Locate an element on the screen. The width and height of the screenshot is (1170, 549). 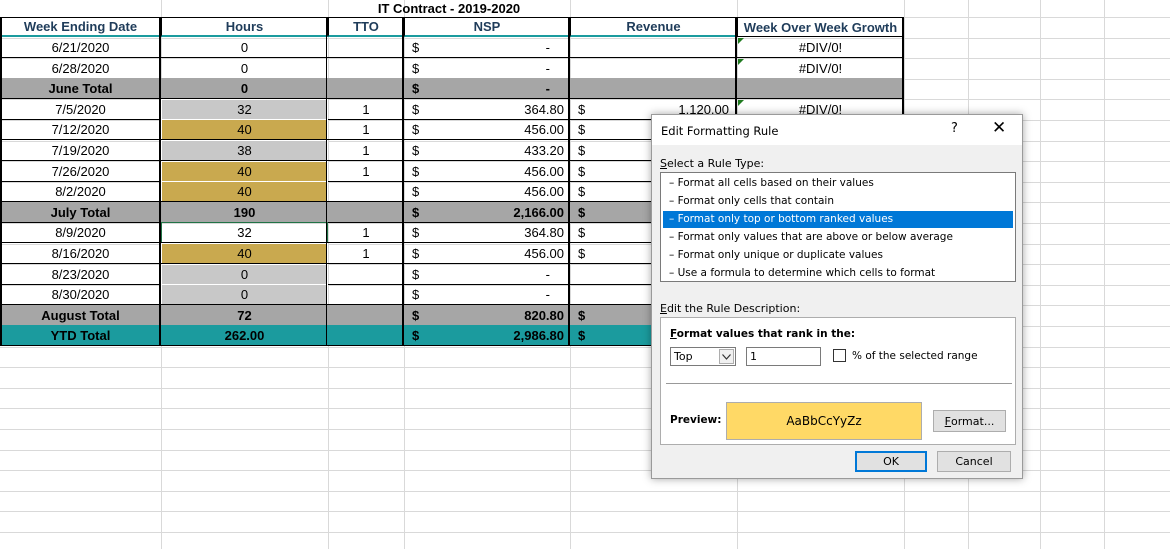
column-border is located at coordinates (160, 181).